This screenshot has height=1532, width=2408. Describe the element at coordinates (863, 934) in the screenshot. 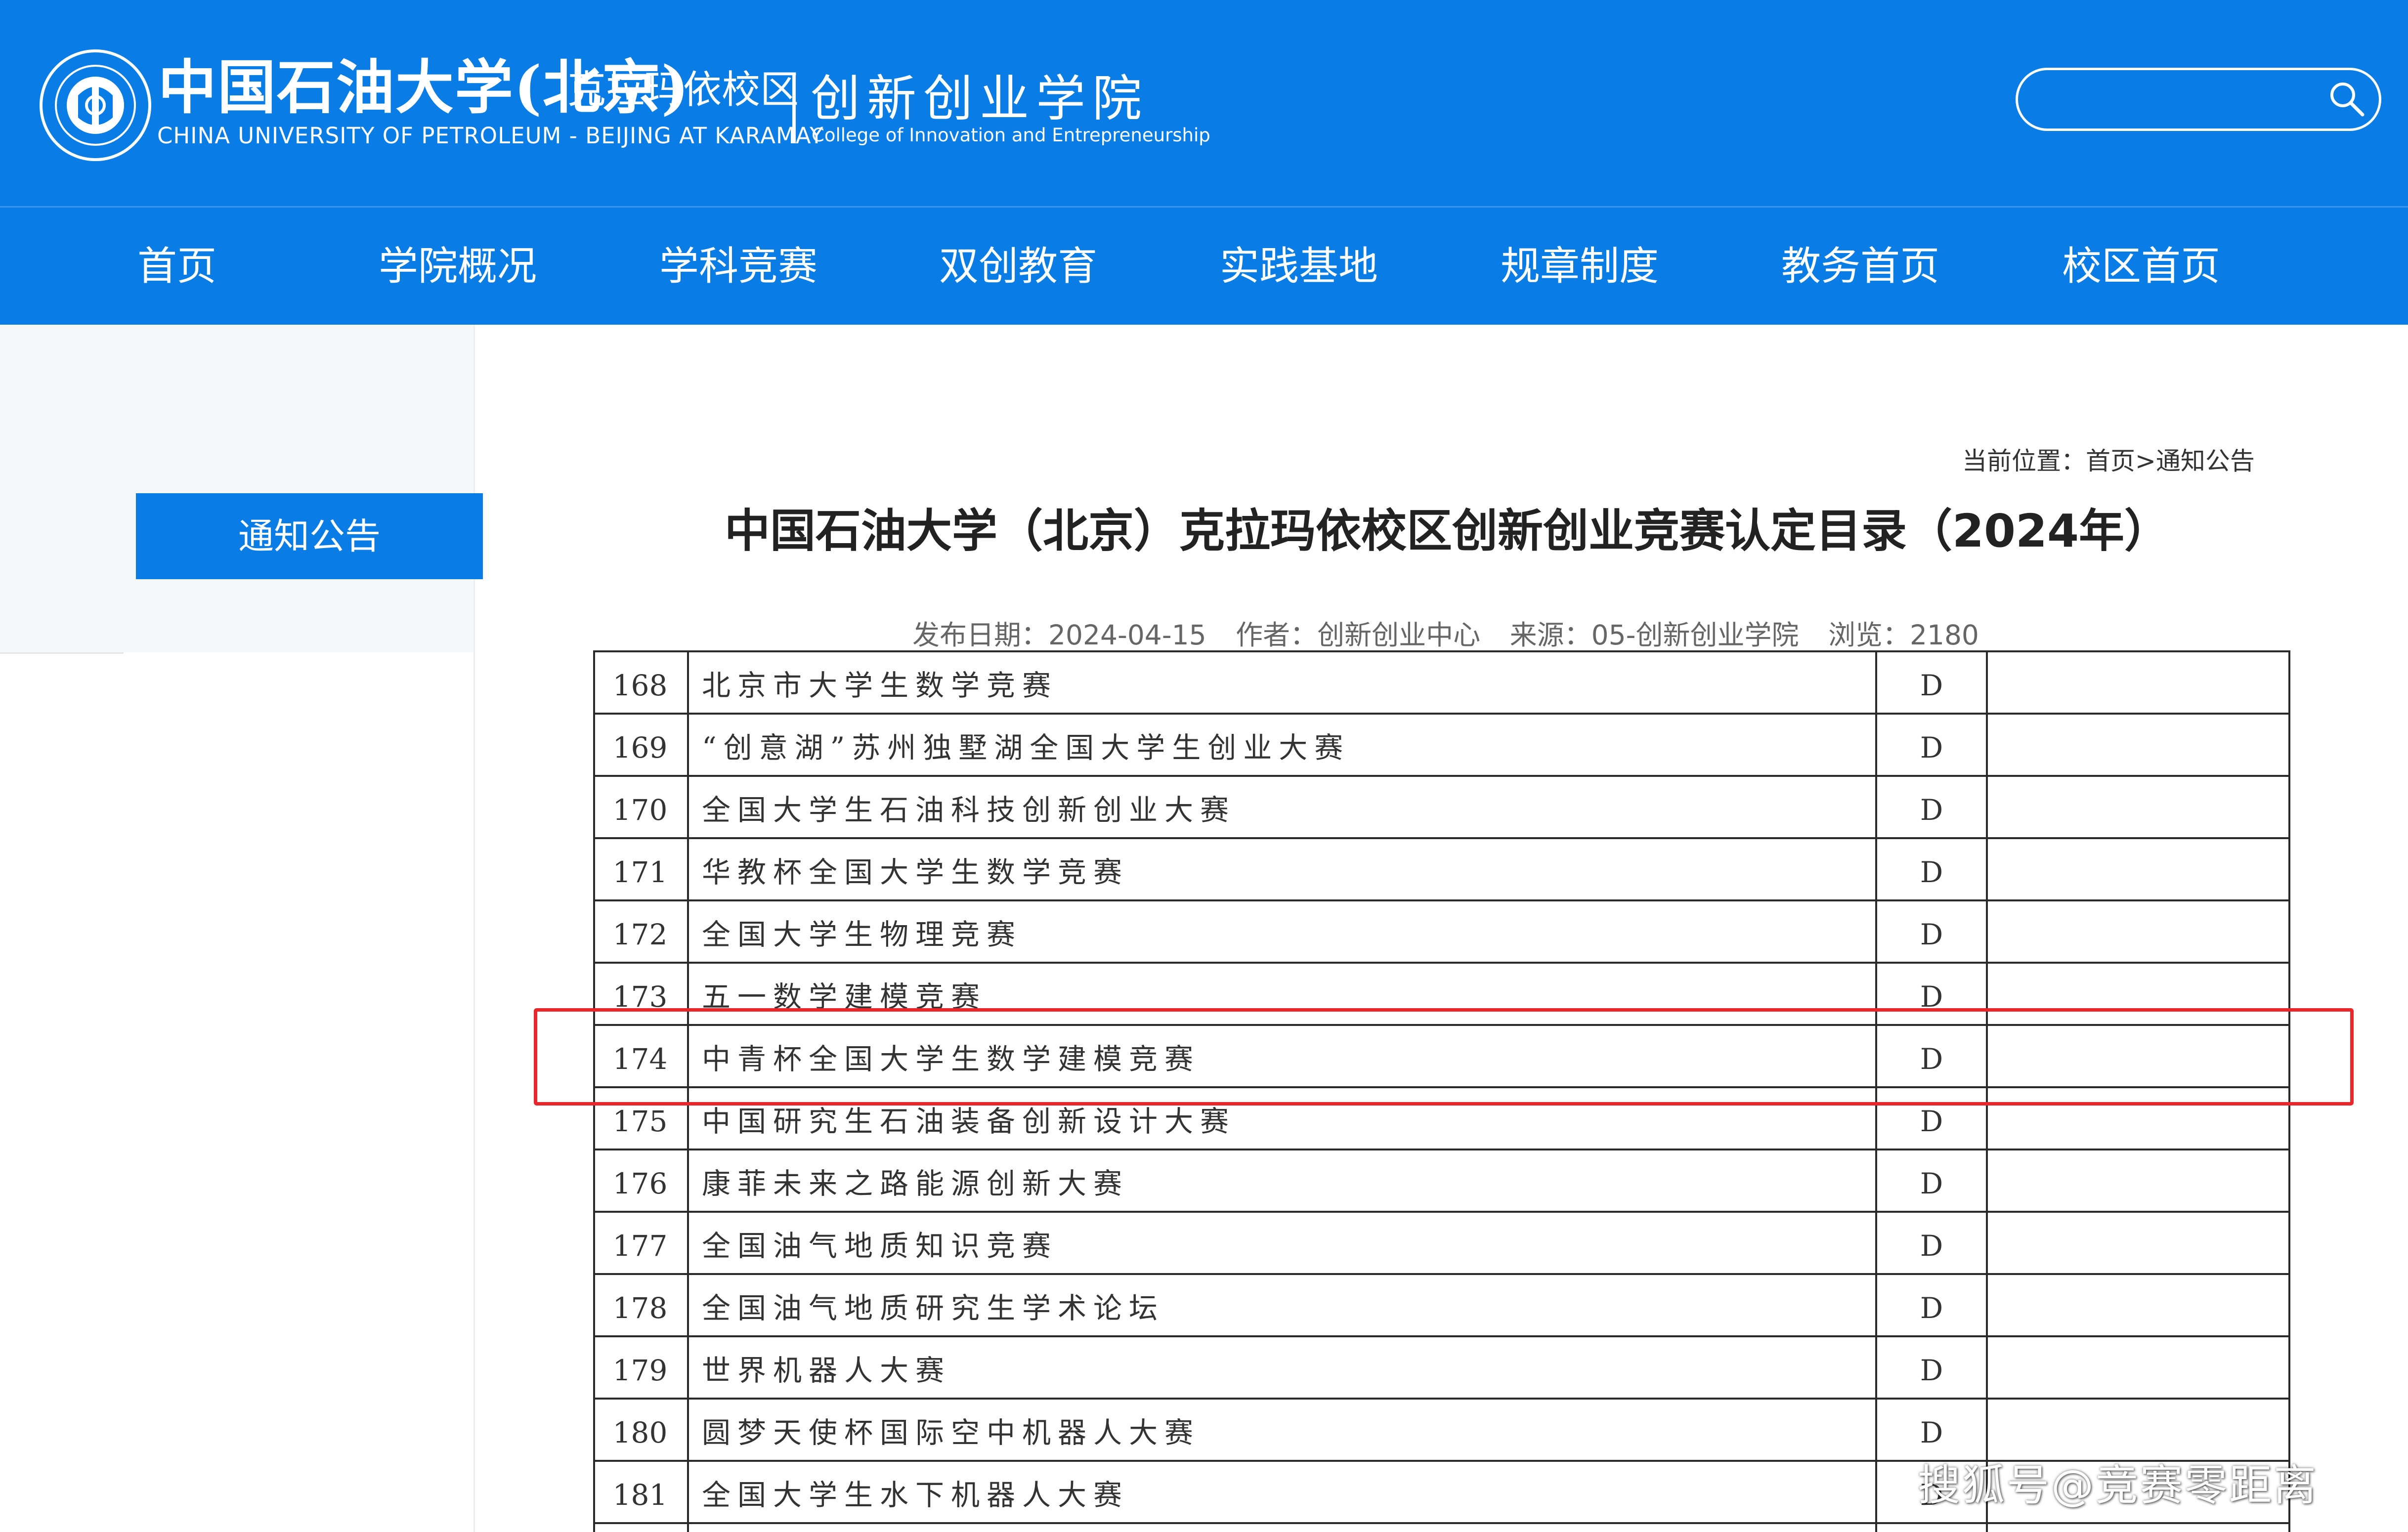

I see `competition-name: 全国大学生物理竞赛` at that location.